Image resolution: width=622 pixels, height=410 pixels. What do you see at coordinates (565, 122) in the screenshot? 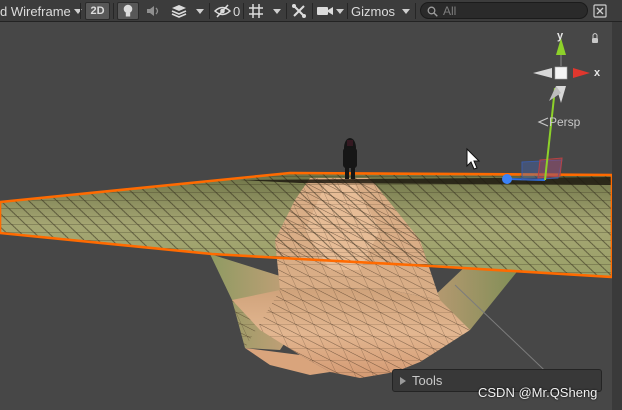
I see `projection-label: Persp` at bounding box center [565, 122].